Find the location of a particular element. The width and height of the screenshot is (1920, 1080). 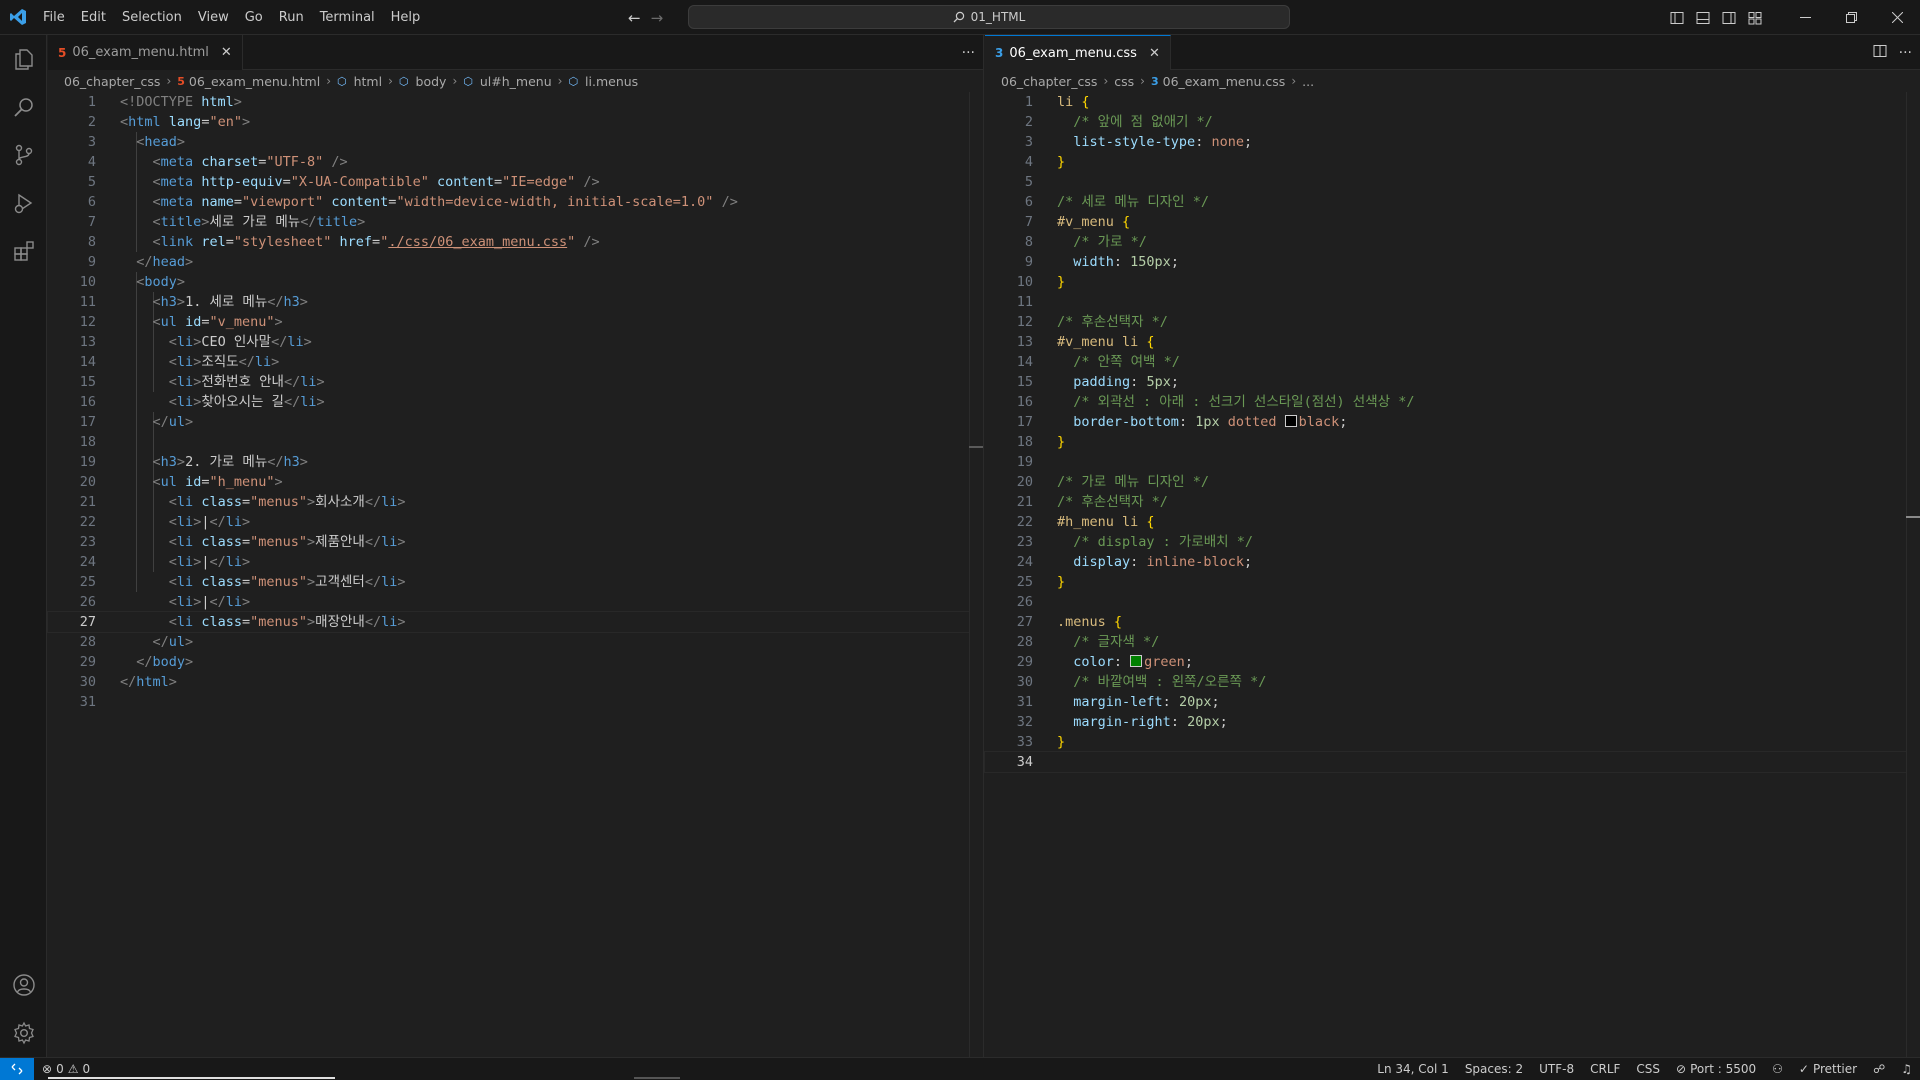

code-line: 17 border-bottom: 1px dotted black; is located at coordinates (1182, 422).